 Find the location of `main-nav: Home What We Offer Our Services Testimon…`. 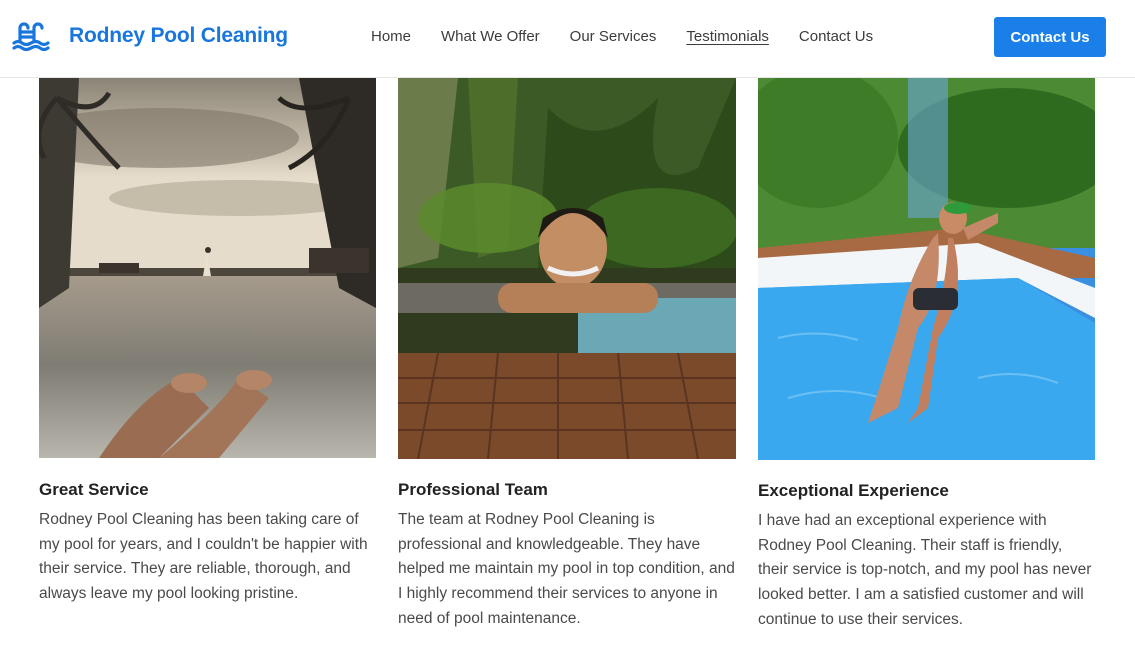

main-nav: Home What We Offer Our Services Testimon… is located at coordinates (637, 37).